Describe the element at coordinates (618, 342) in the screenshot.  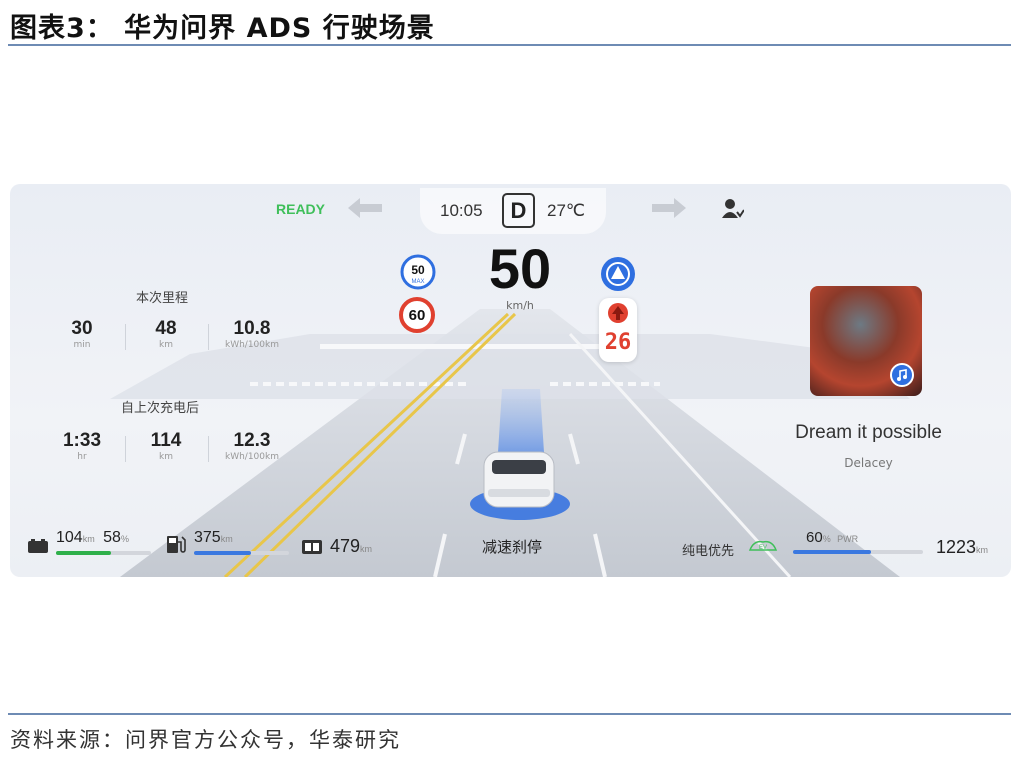
I see `traffic-light-countdown: 26` at that location.